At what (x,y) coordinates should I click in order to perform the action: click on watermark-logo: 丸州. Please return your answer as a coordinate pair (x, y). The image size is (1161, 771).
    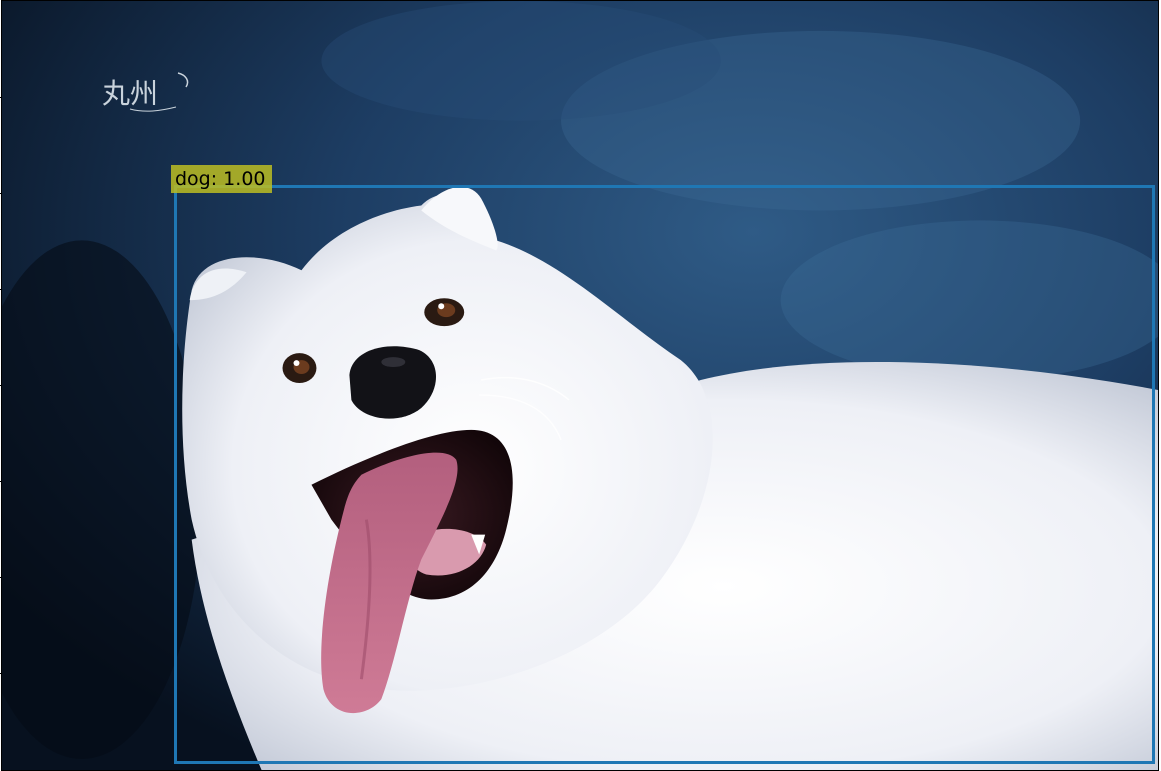
    Looking at the image, I should click on (145, 92).